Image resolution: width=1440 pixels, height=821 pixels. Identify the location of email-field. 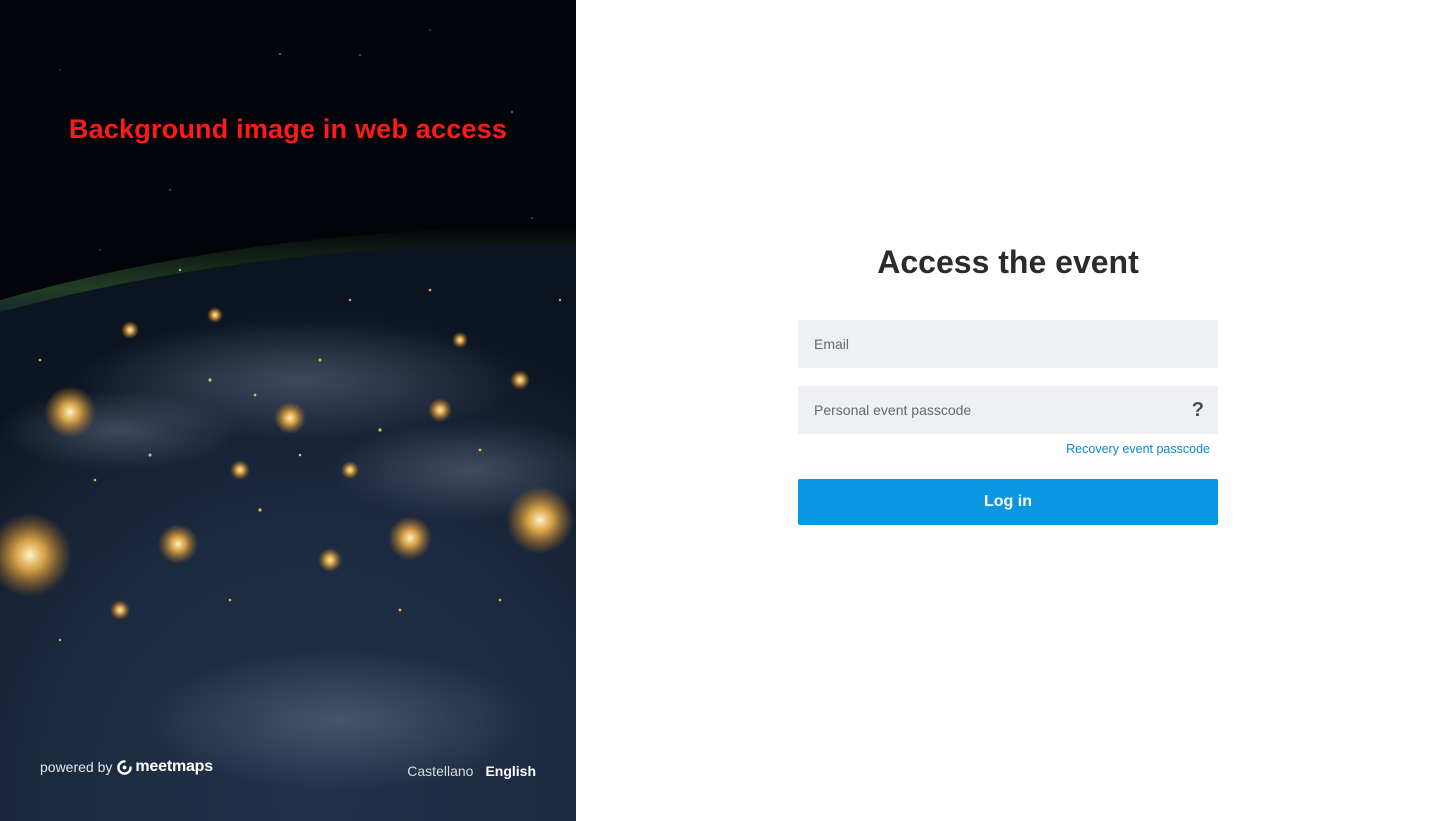
(1008, 344).